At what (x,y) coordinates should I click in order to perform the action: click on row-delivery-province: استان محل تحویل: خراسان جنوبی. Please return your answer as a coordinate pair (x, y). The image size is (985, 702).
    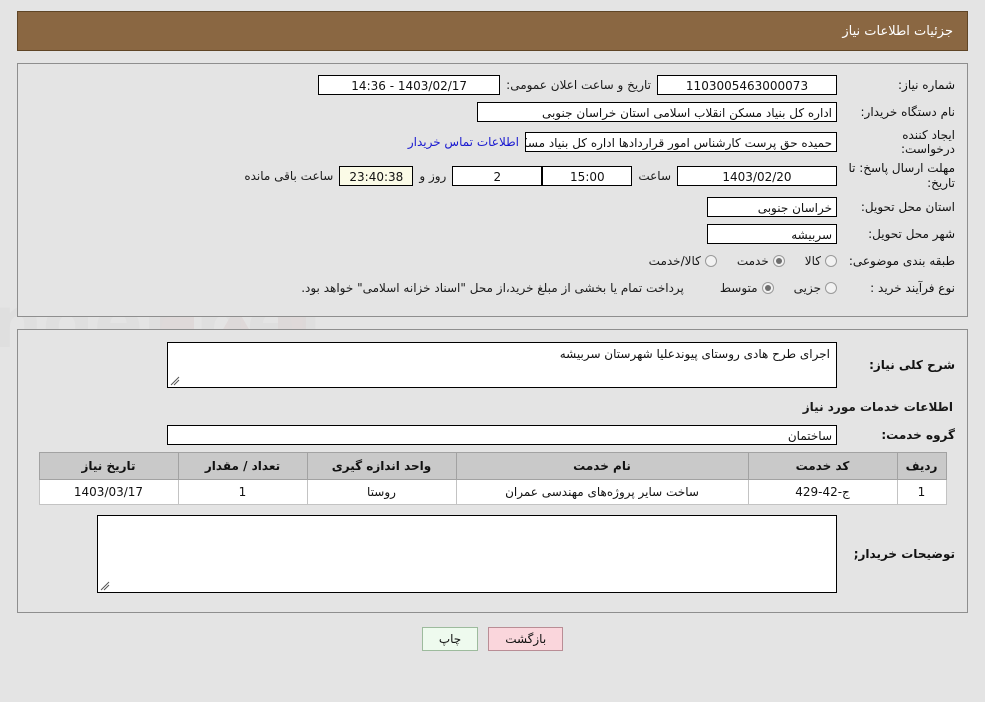
    Looking at the image, I should click on (492, 207).